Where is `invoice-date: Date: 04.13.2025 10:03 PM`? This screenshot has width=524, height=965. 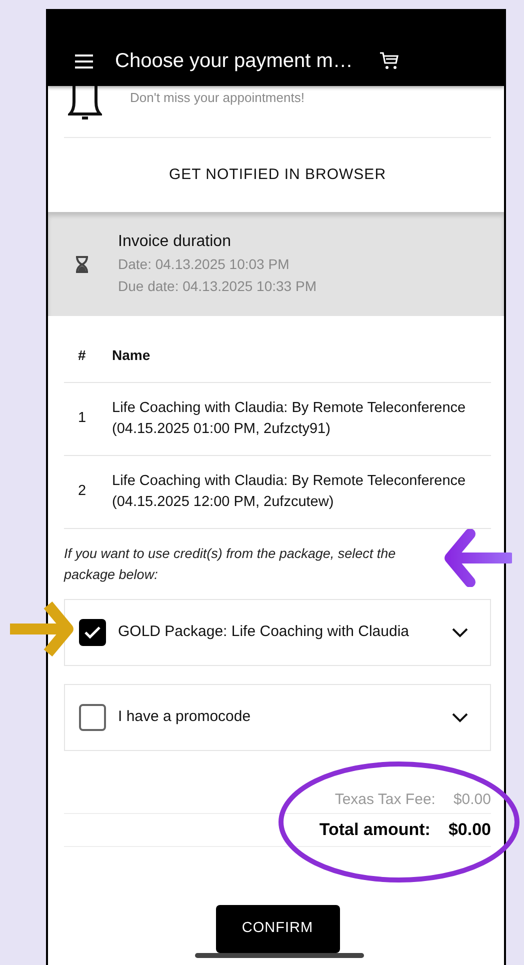 invoice-date: Date: 04.13.2025 10:03 PM is located at coordinates (204, 264).